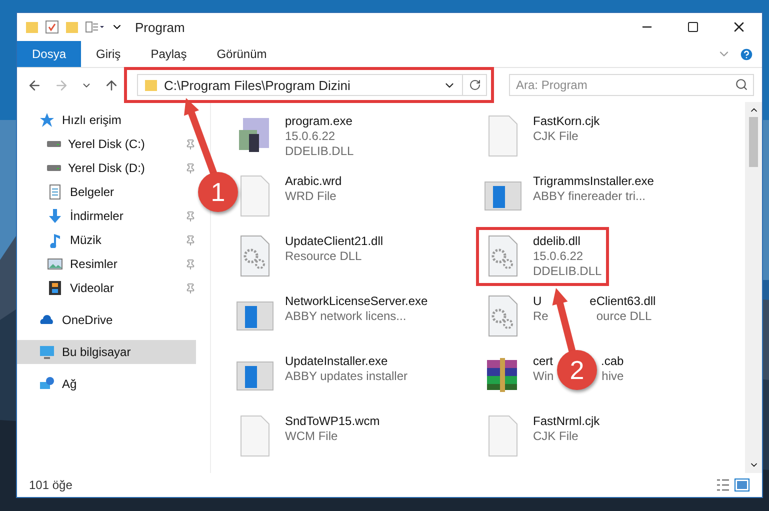  What do you see at coordinates (324, 256) in the screenshot?
I see `file-detail: Resource DLL` at bounding box center [324, 256].